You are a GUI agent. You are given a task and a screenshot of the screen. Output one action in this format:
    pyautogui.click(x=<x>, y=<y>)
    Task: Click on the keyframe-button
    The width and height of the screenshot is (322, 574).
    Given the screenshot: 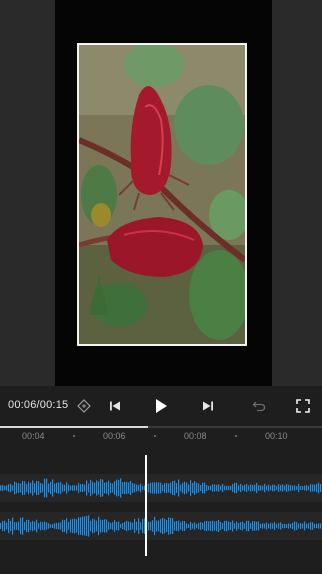 What is the action you would take?
    pyautogui.click(x=84, y=406)
    